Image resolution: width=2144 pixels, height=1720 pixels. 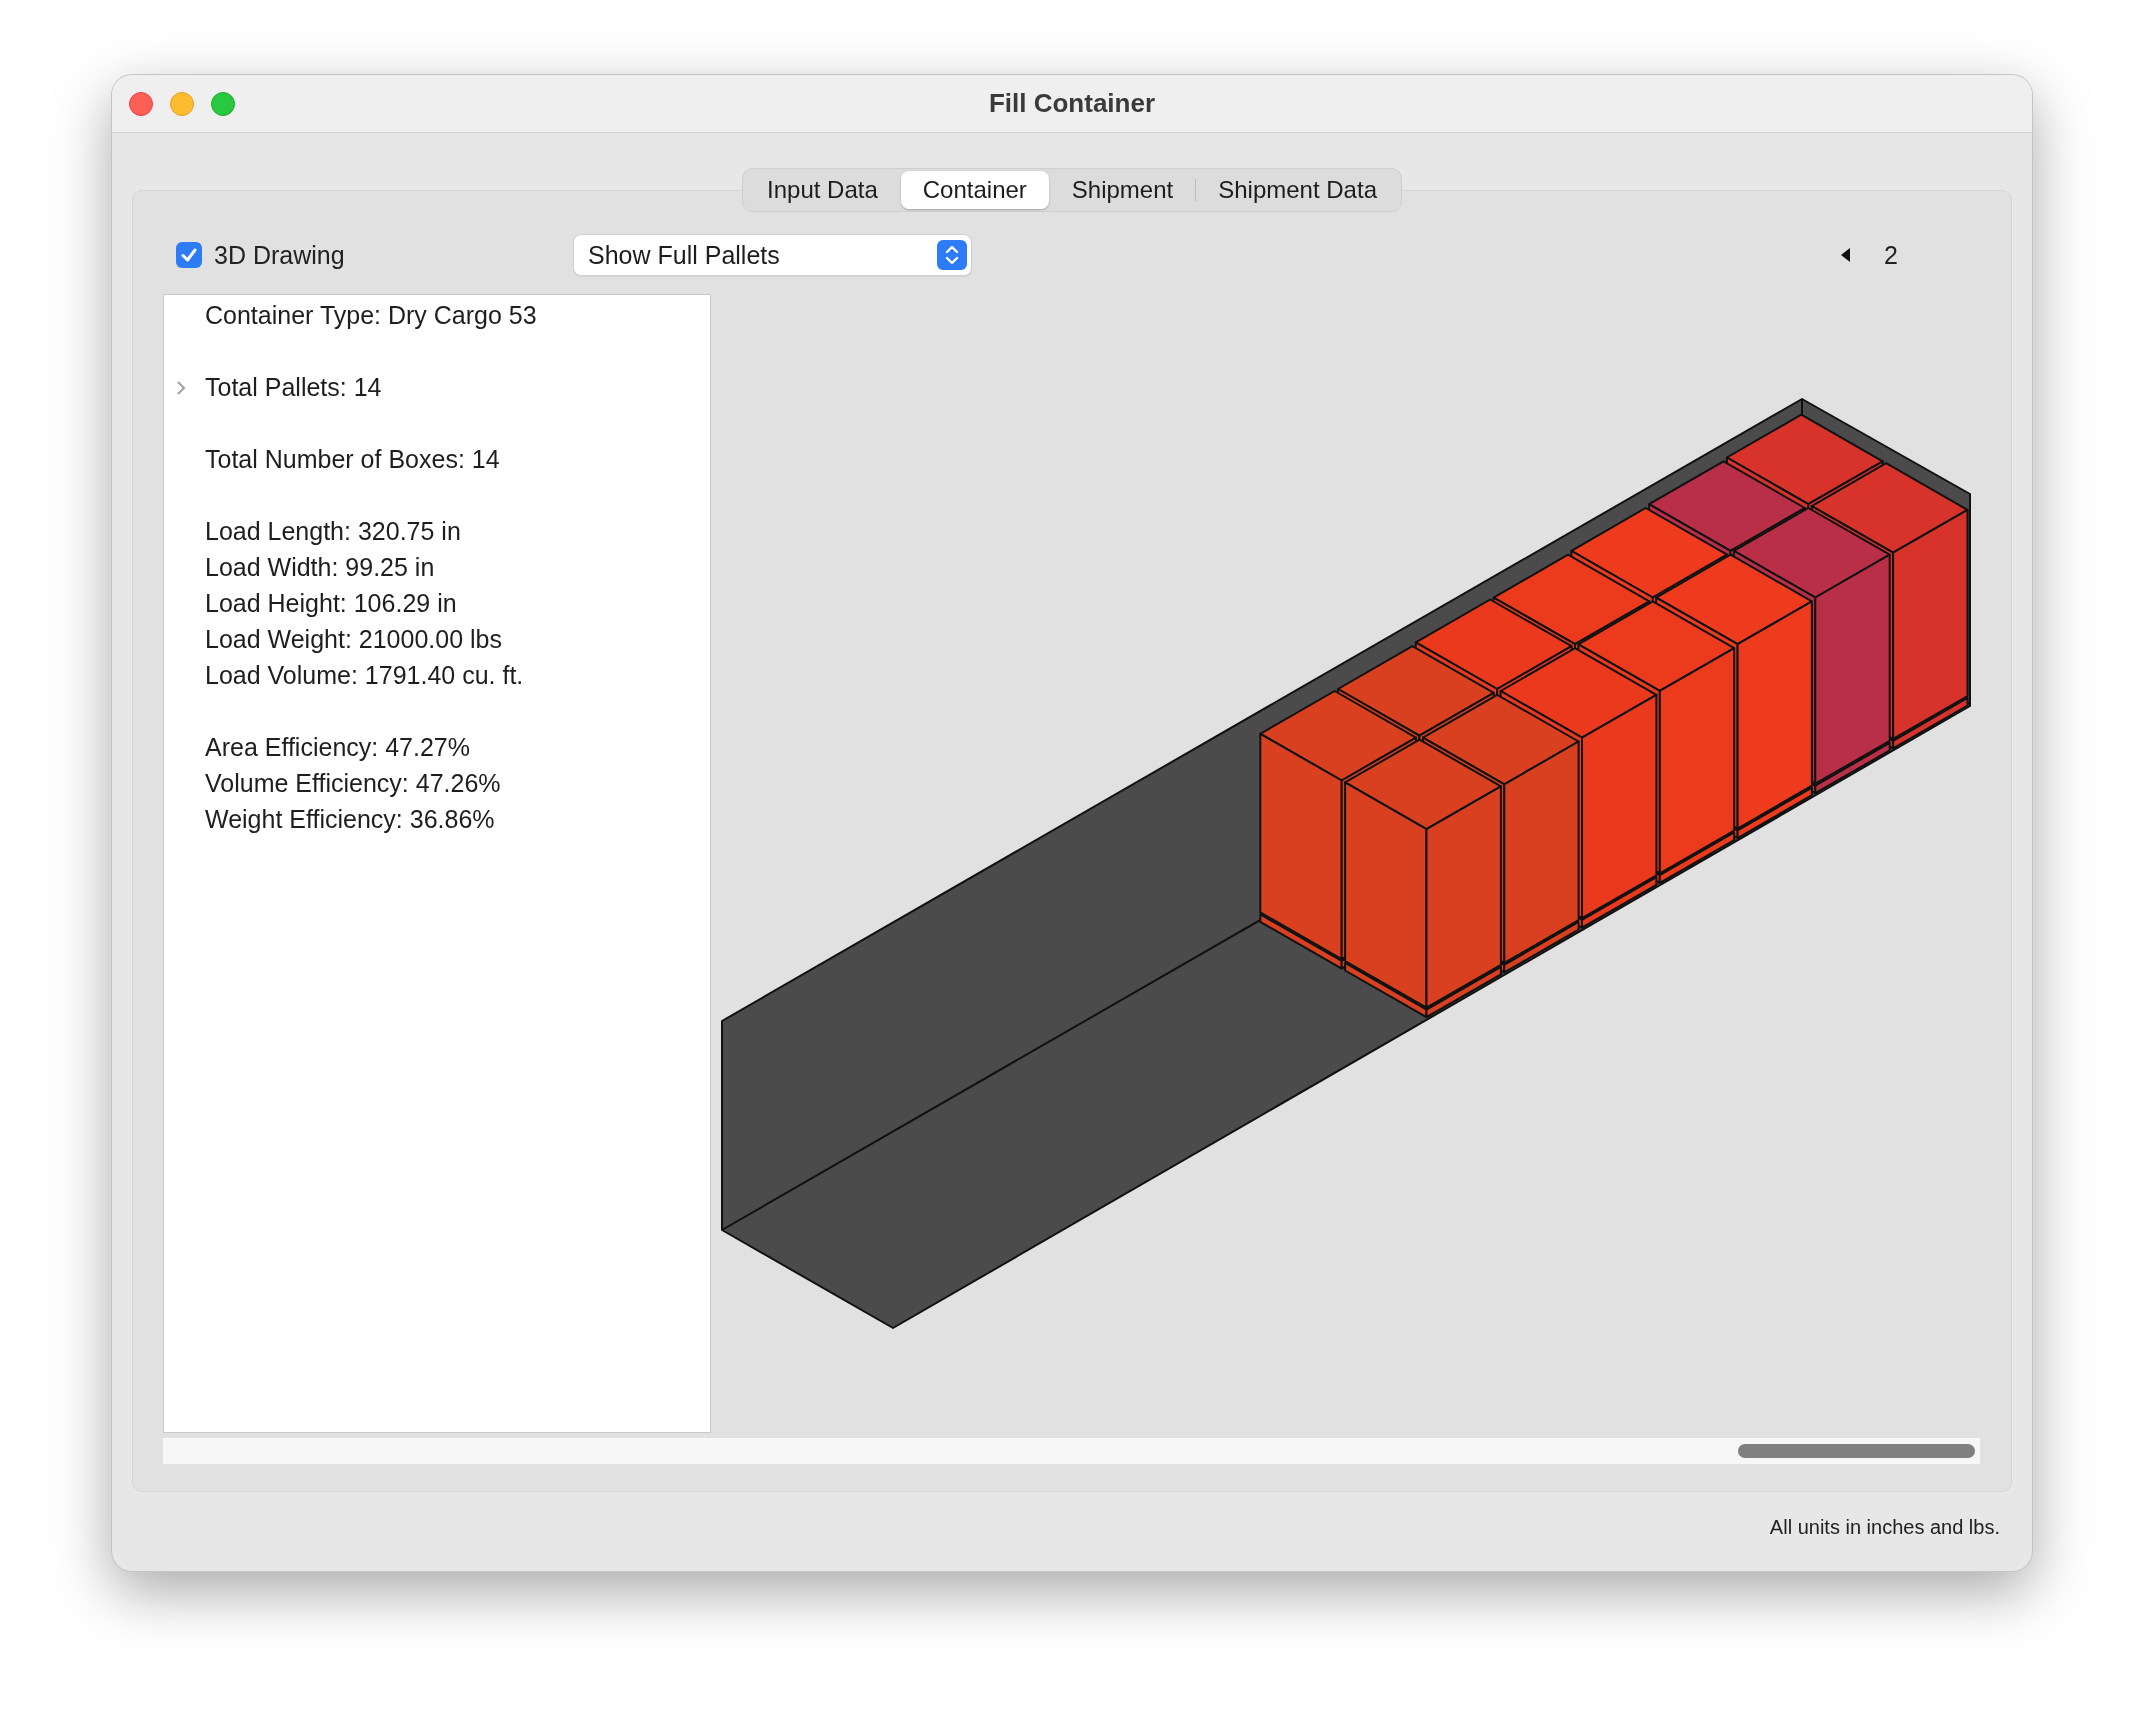 What do you see at coordinates (293, 387) in the screenshot?
I see `summary-text: Total Pallets: 14` at bounding box center [293, 387].